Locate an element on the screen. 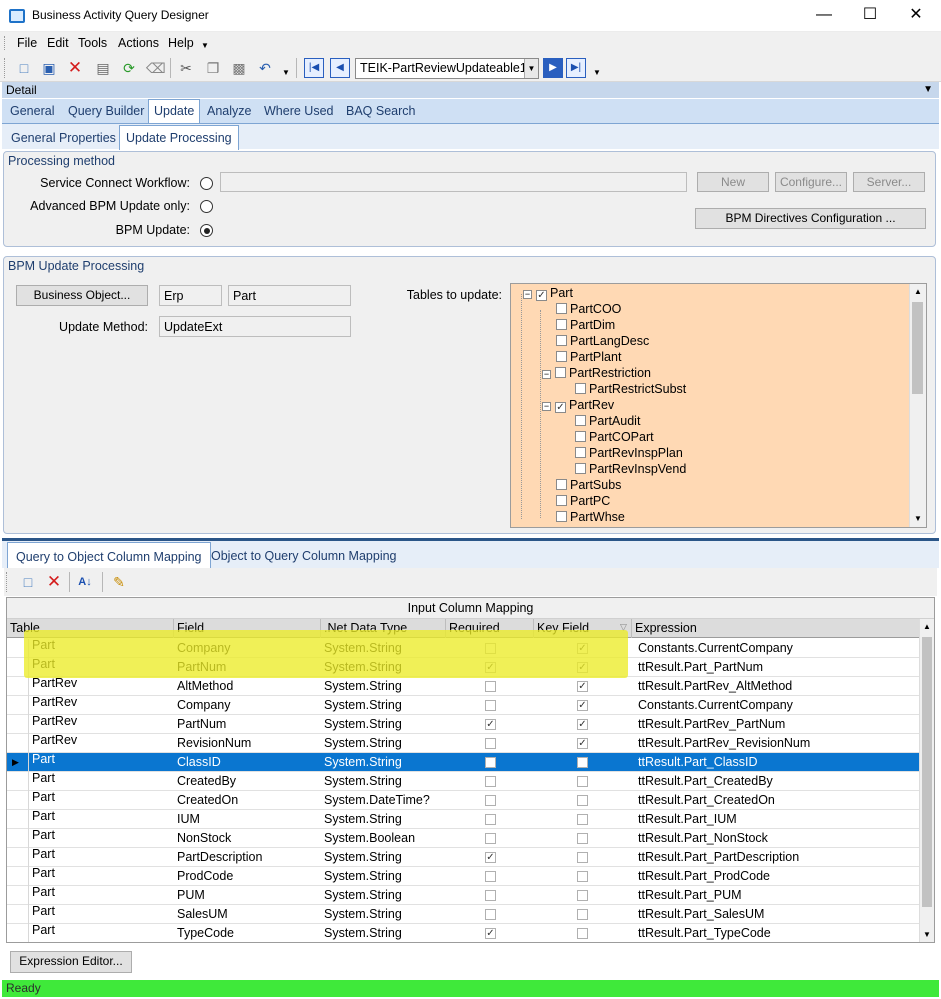  row-selector: ▶ is located at coordinates (18, 762).